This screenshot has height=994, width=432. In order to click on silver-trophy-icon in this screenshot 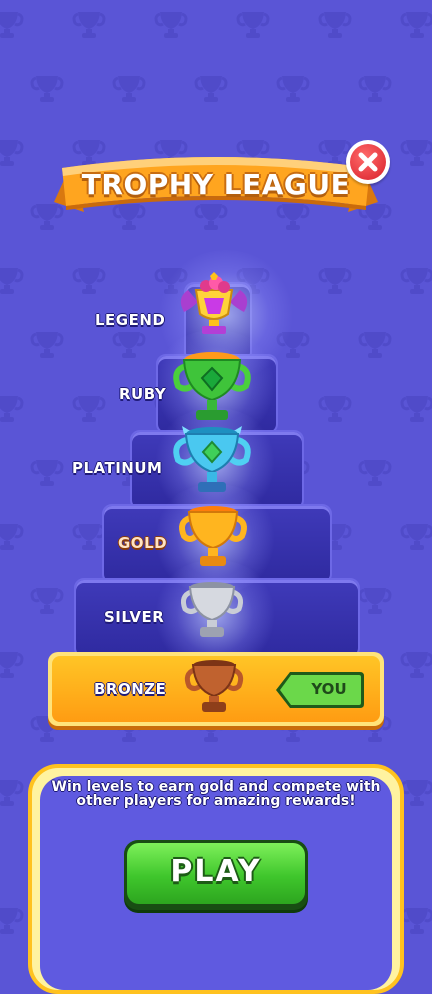, I will do `click(212, 611)`.